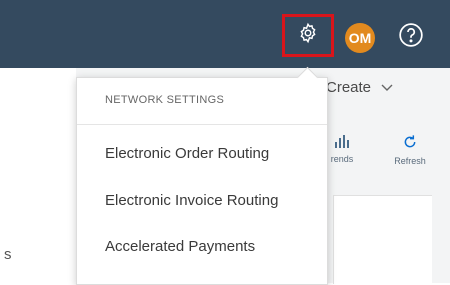 This screenshot has height=285, width=450. What do you see at coordinates (180, 246) in the screenshot?
I see `menu-item-accelerated-payments: Accelerated Payments` at bounding box center [180, 246].